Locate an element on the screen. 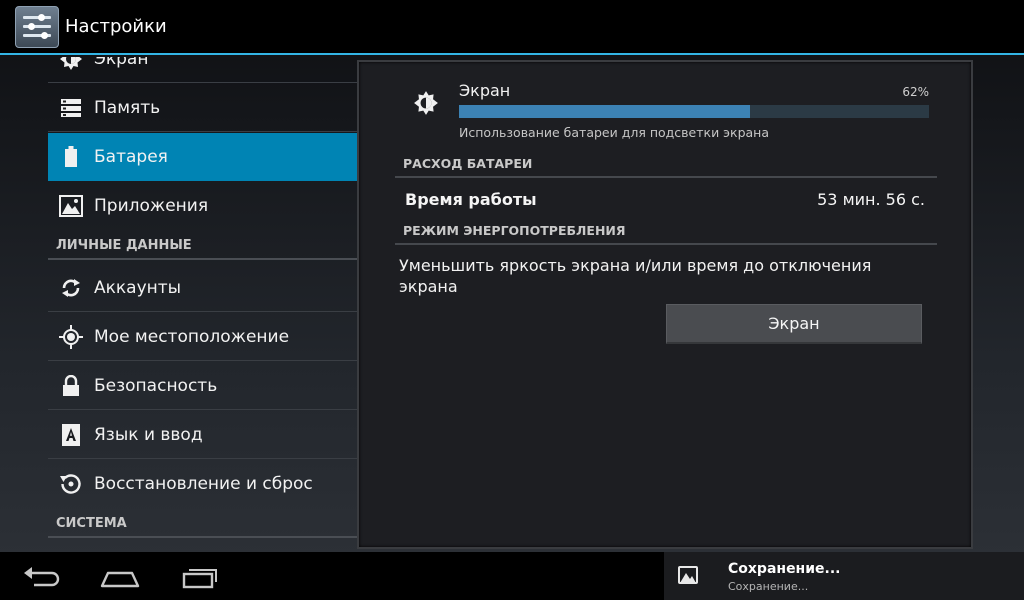 The image size is (1024, 600). home-icon is located at coordinates (120, 577).